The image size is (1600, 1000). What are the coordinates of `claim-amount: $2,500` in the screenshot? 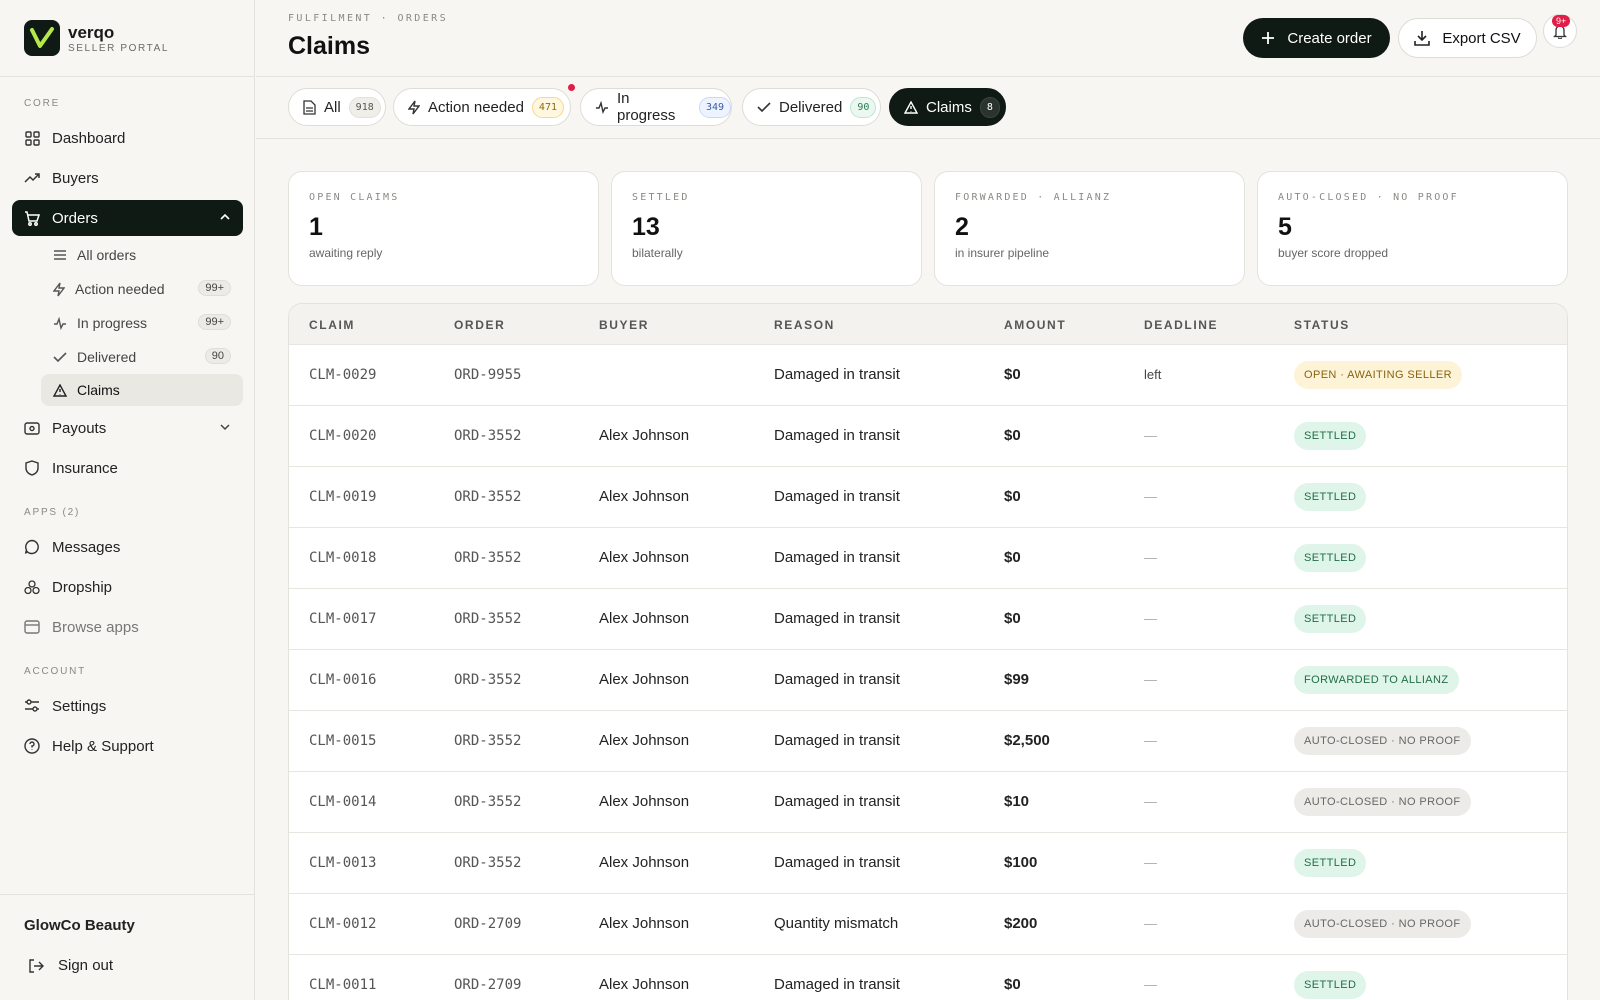 It's located at (1027, 740).